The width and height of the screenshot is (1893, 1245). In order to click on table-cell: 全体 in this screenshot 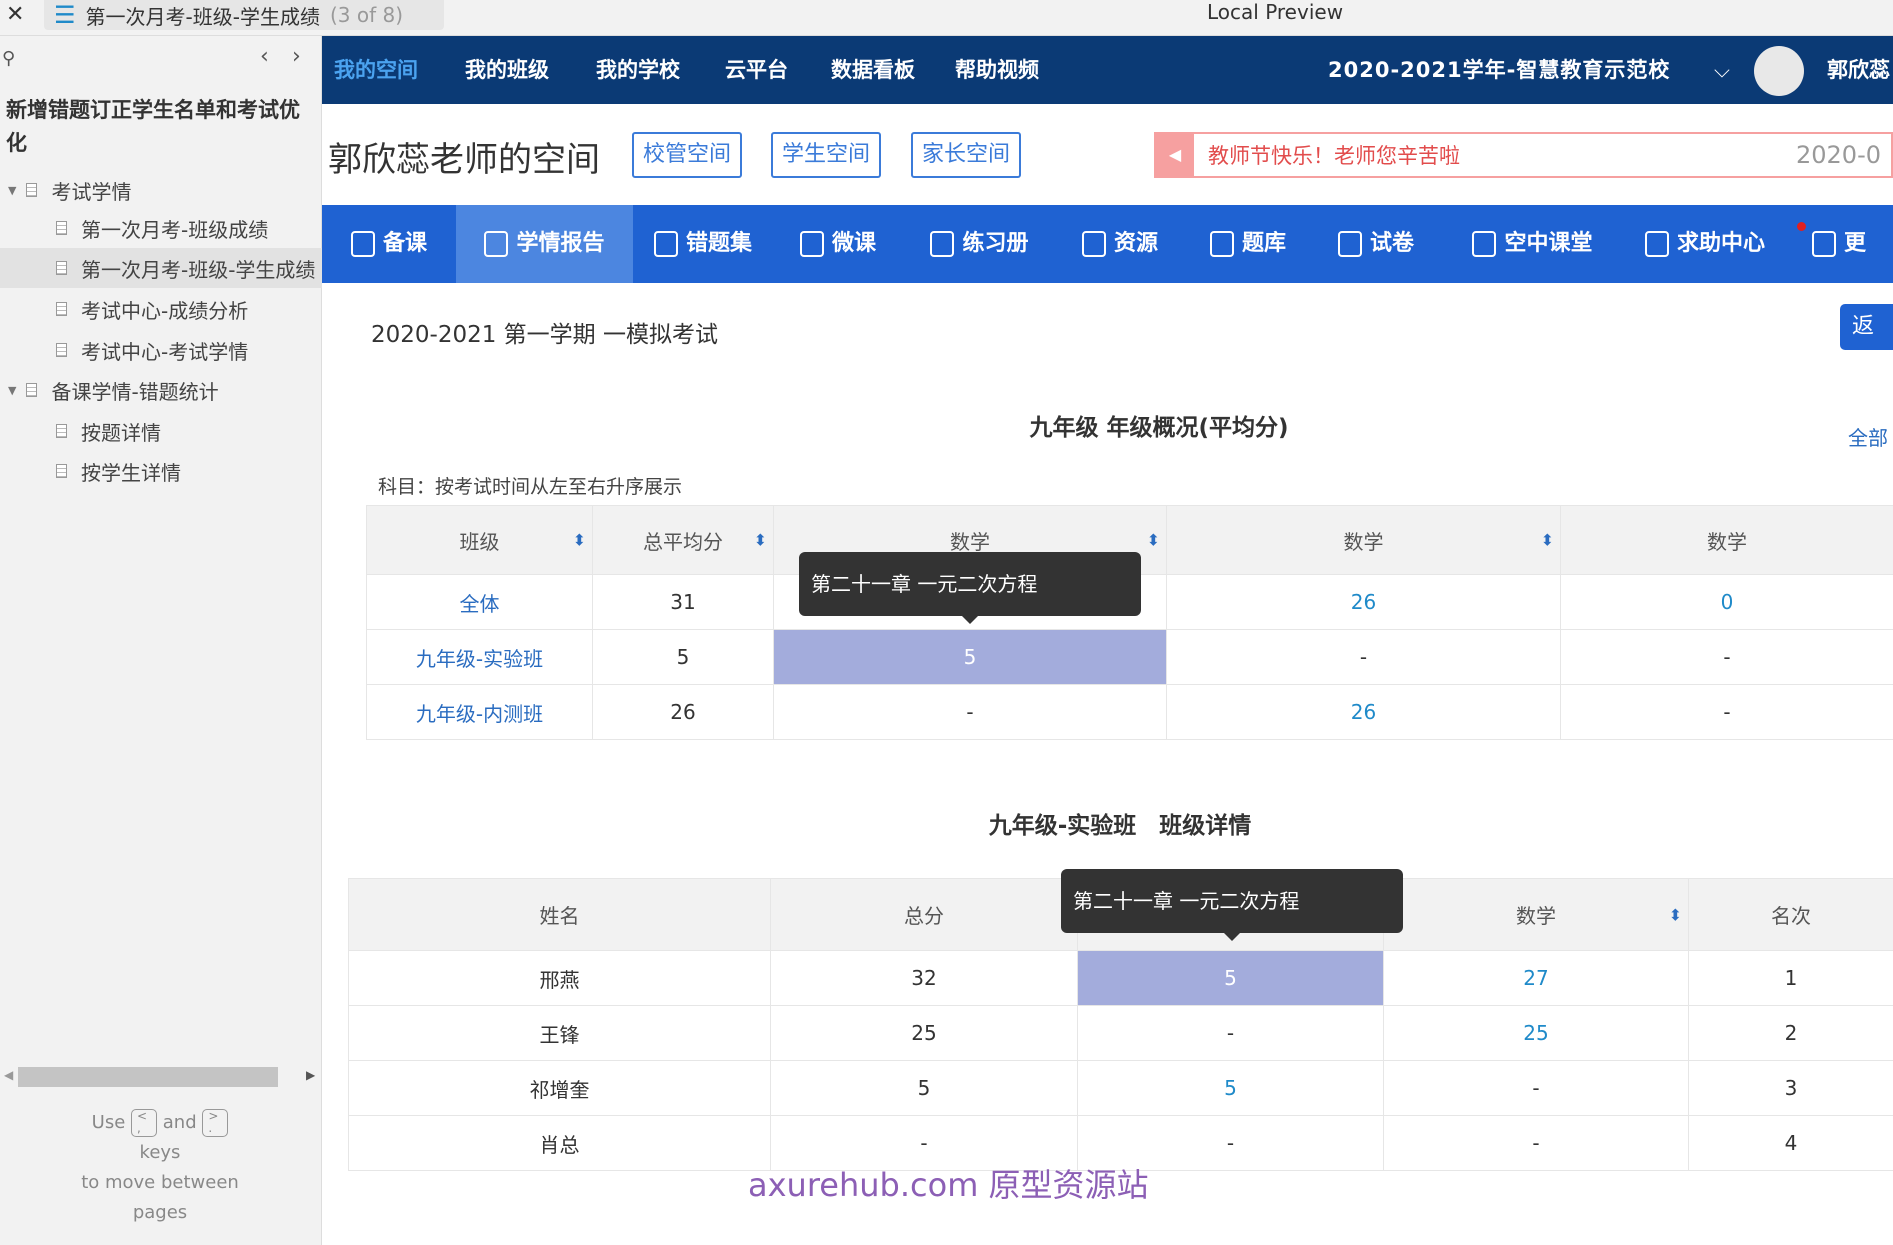, I will do `click(479, 602)`.